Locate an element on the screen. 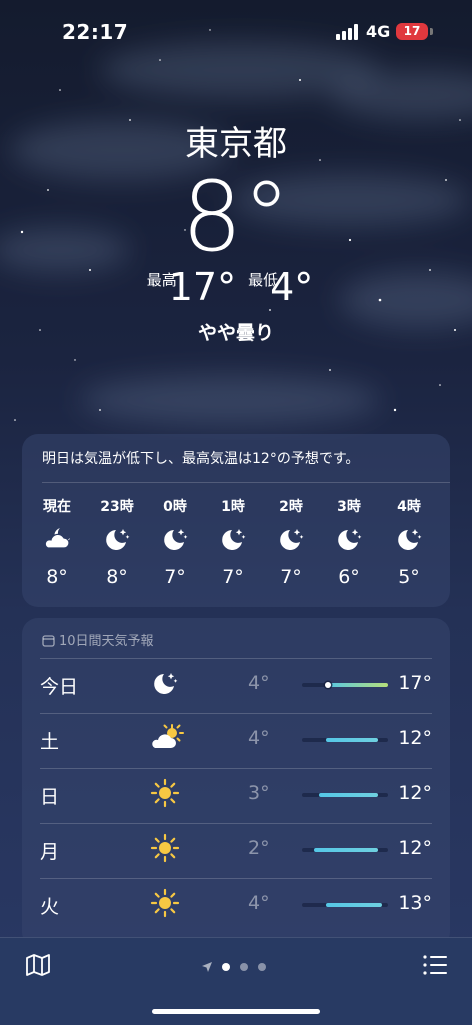 The width and height of the screenshot is (472, 1025). hour-temperature: 6° is located at coordinates (349, 577).